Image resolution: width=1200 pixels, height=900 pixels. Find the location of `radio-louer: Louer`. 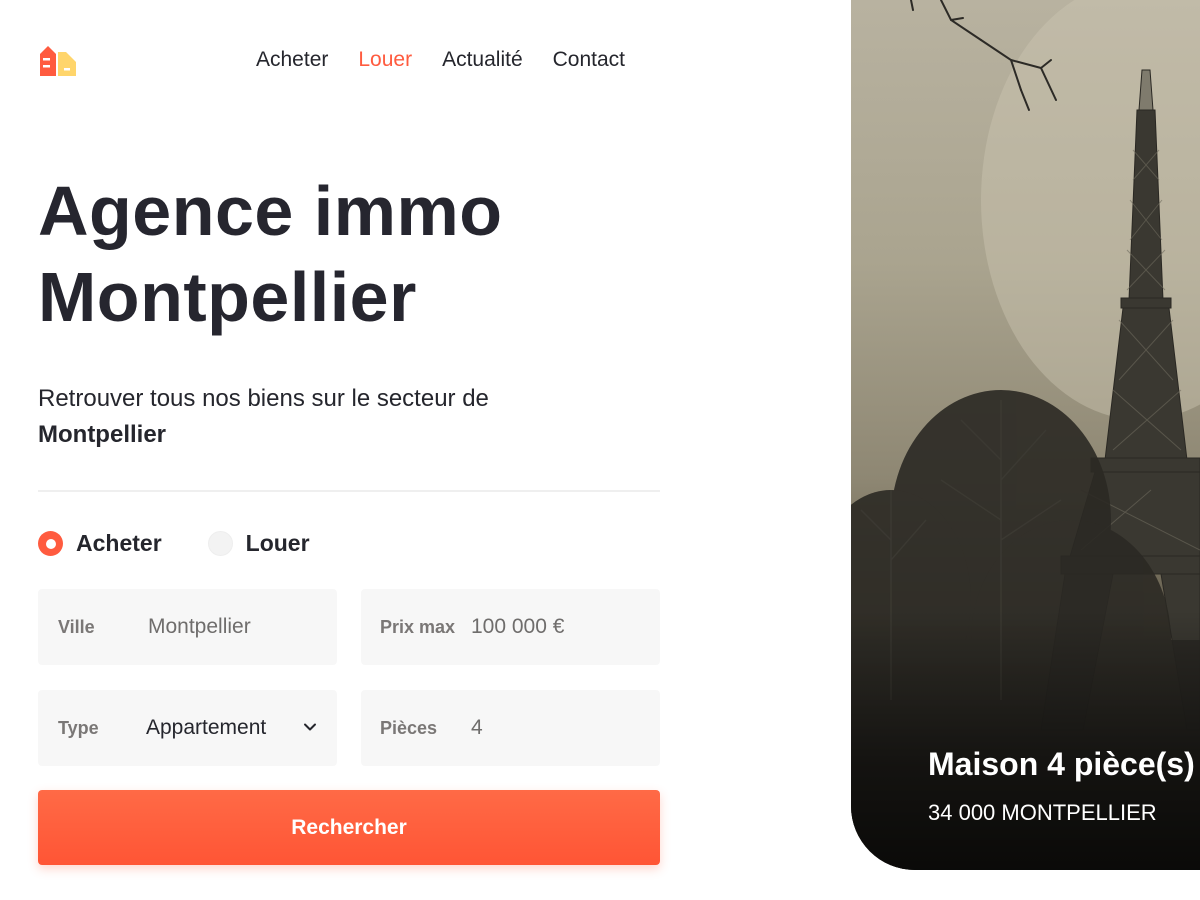

radio-louer: Louer is located at coordinates (258, 543).